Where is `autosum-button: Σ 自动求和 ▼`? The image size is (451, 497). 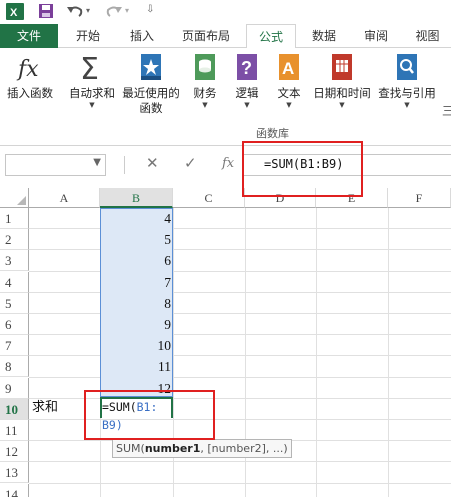
autosum-button: Σ 自动求和 ▼ is located at coordinates (92, 81).